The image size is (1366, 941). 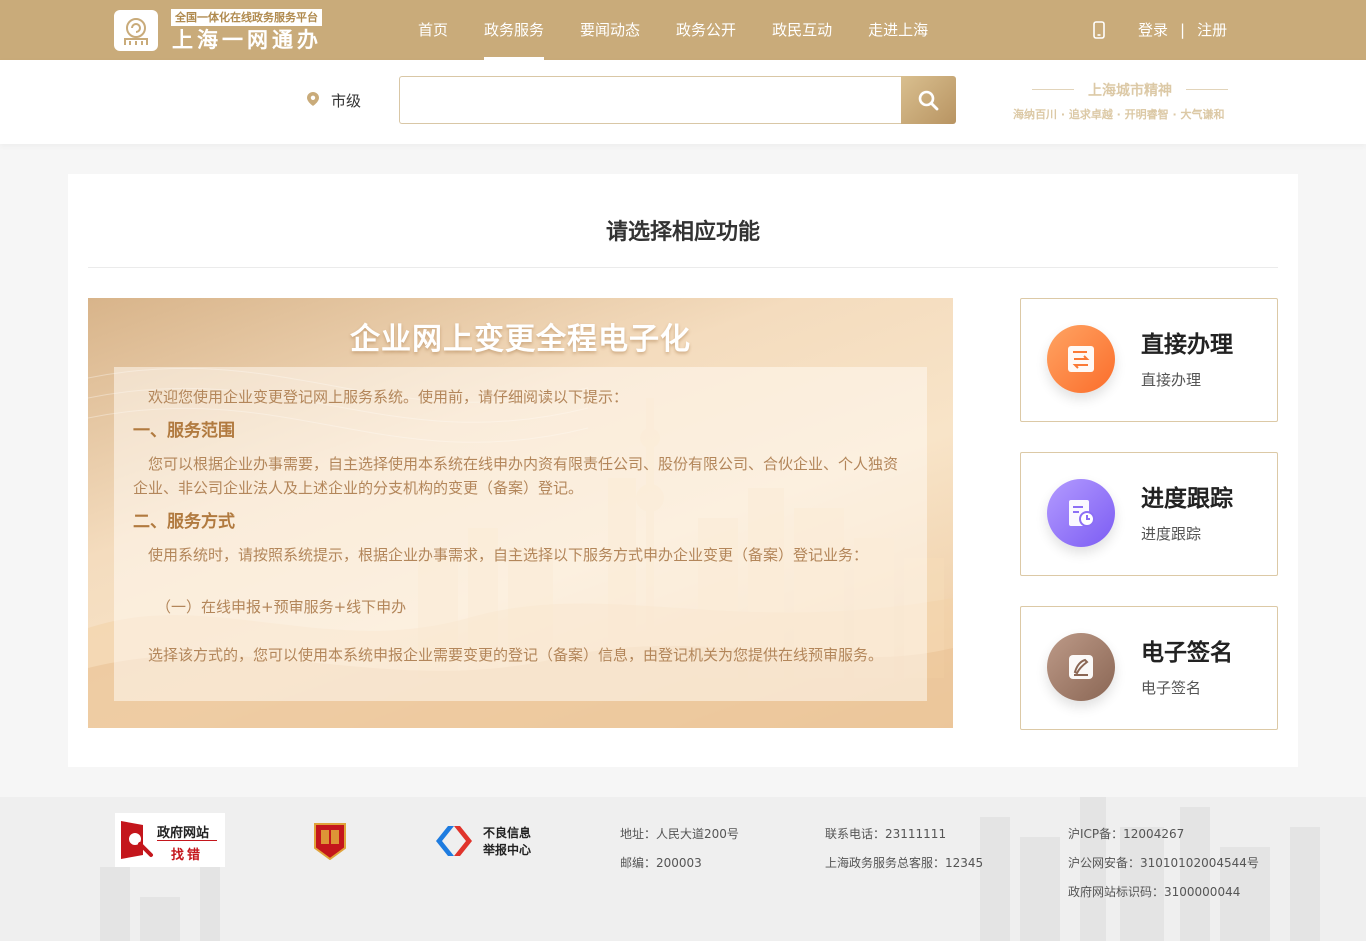 I want to click on nav-gov-affairs-public: 政务公开, so click(x=706, y=30).